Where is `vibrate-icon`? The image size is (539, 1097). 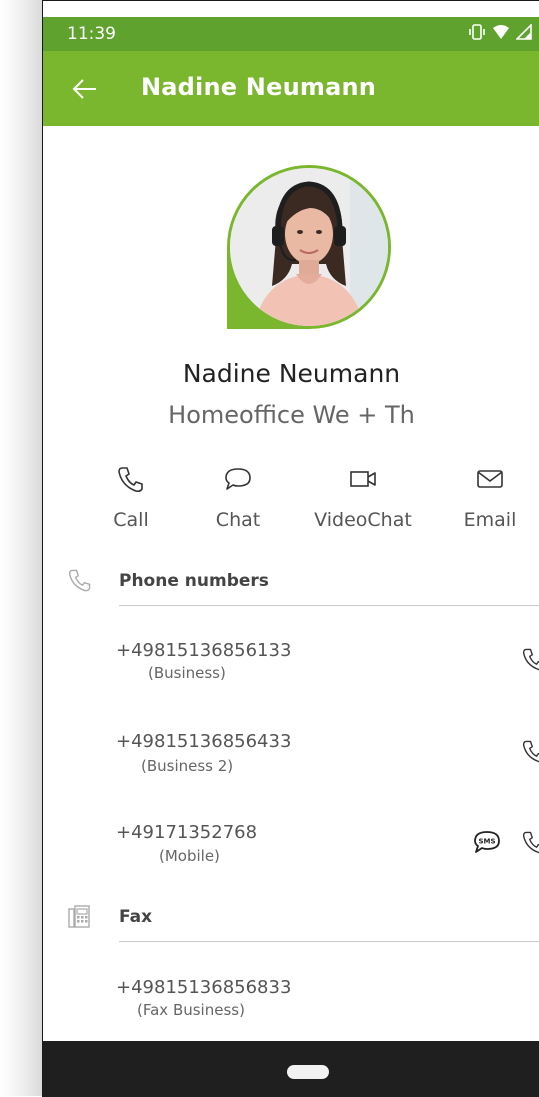 vibrate-icon is located at coordinates (477, 32).